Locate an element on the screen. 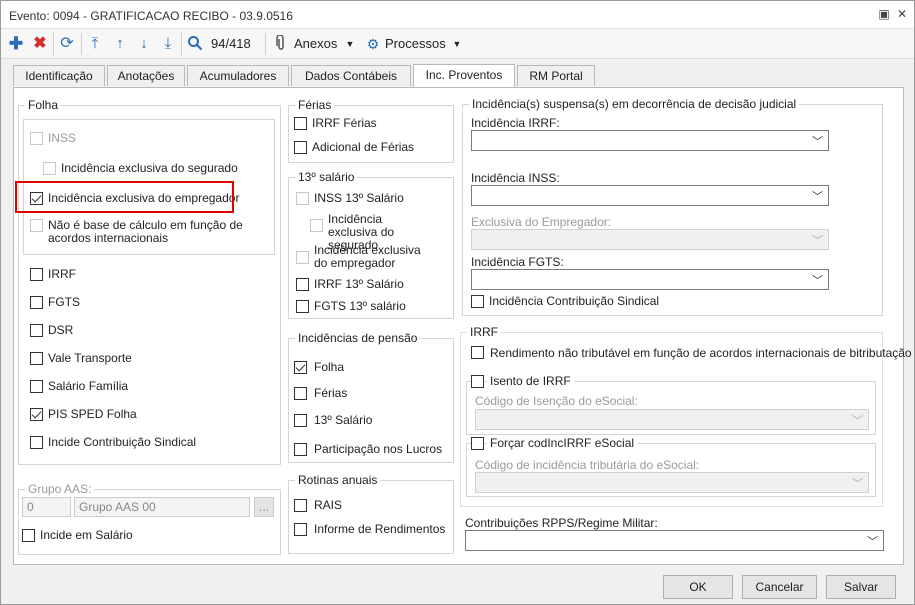 The height and width of the screenshot is (605, 915). incidencia-fgts-label: Incidência FGTS: is located at coordinates (517, 262).